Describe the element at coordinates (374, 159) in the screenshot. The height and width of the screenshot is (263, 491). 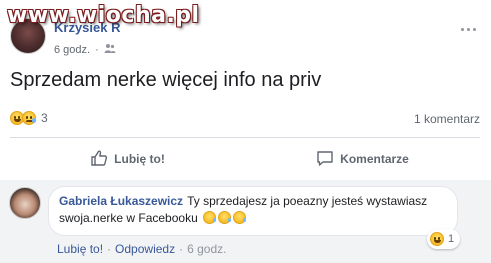
I see `comment-label: Komentarze` at that location.